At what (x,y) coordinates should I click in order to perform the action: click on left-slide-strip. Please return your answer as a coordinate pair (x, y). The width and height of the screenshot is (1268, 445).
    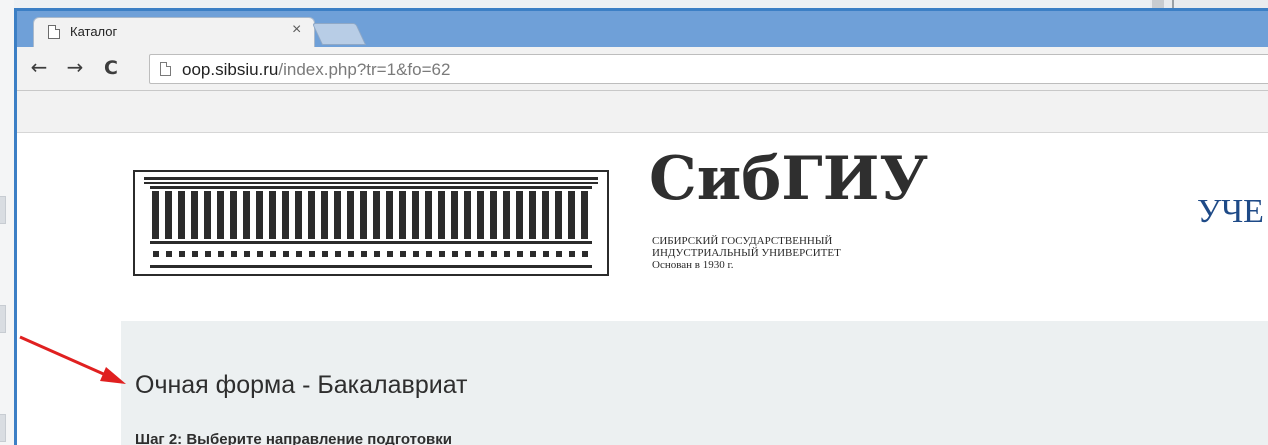
    Looking at the image, I should click on (7, 222).